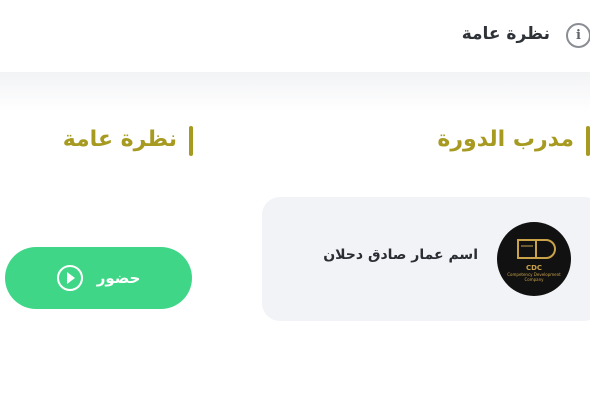 This screenshot has width=590, height=413. Describe the element at coordinates (118, 278) in the screenshot. I see `attend-label: حضور` at that location.